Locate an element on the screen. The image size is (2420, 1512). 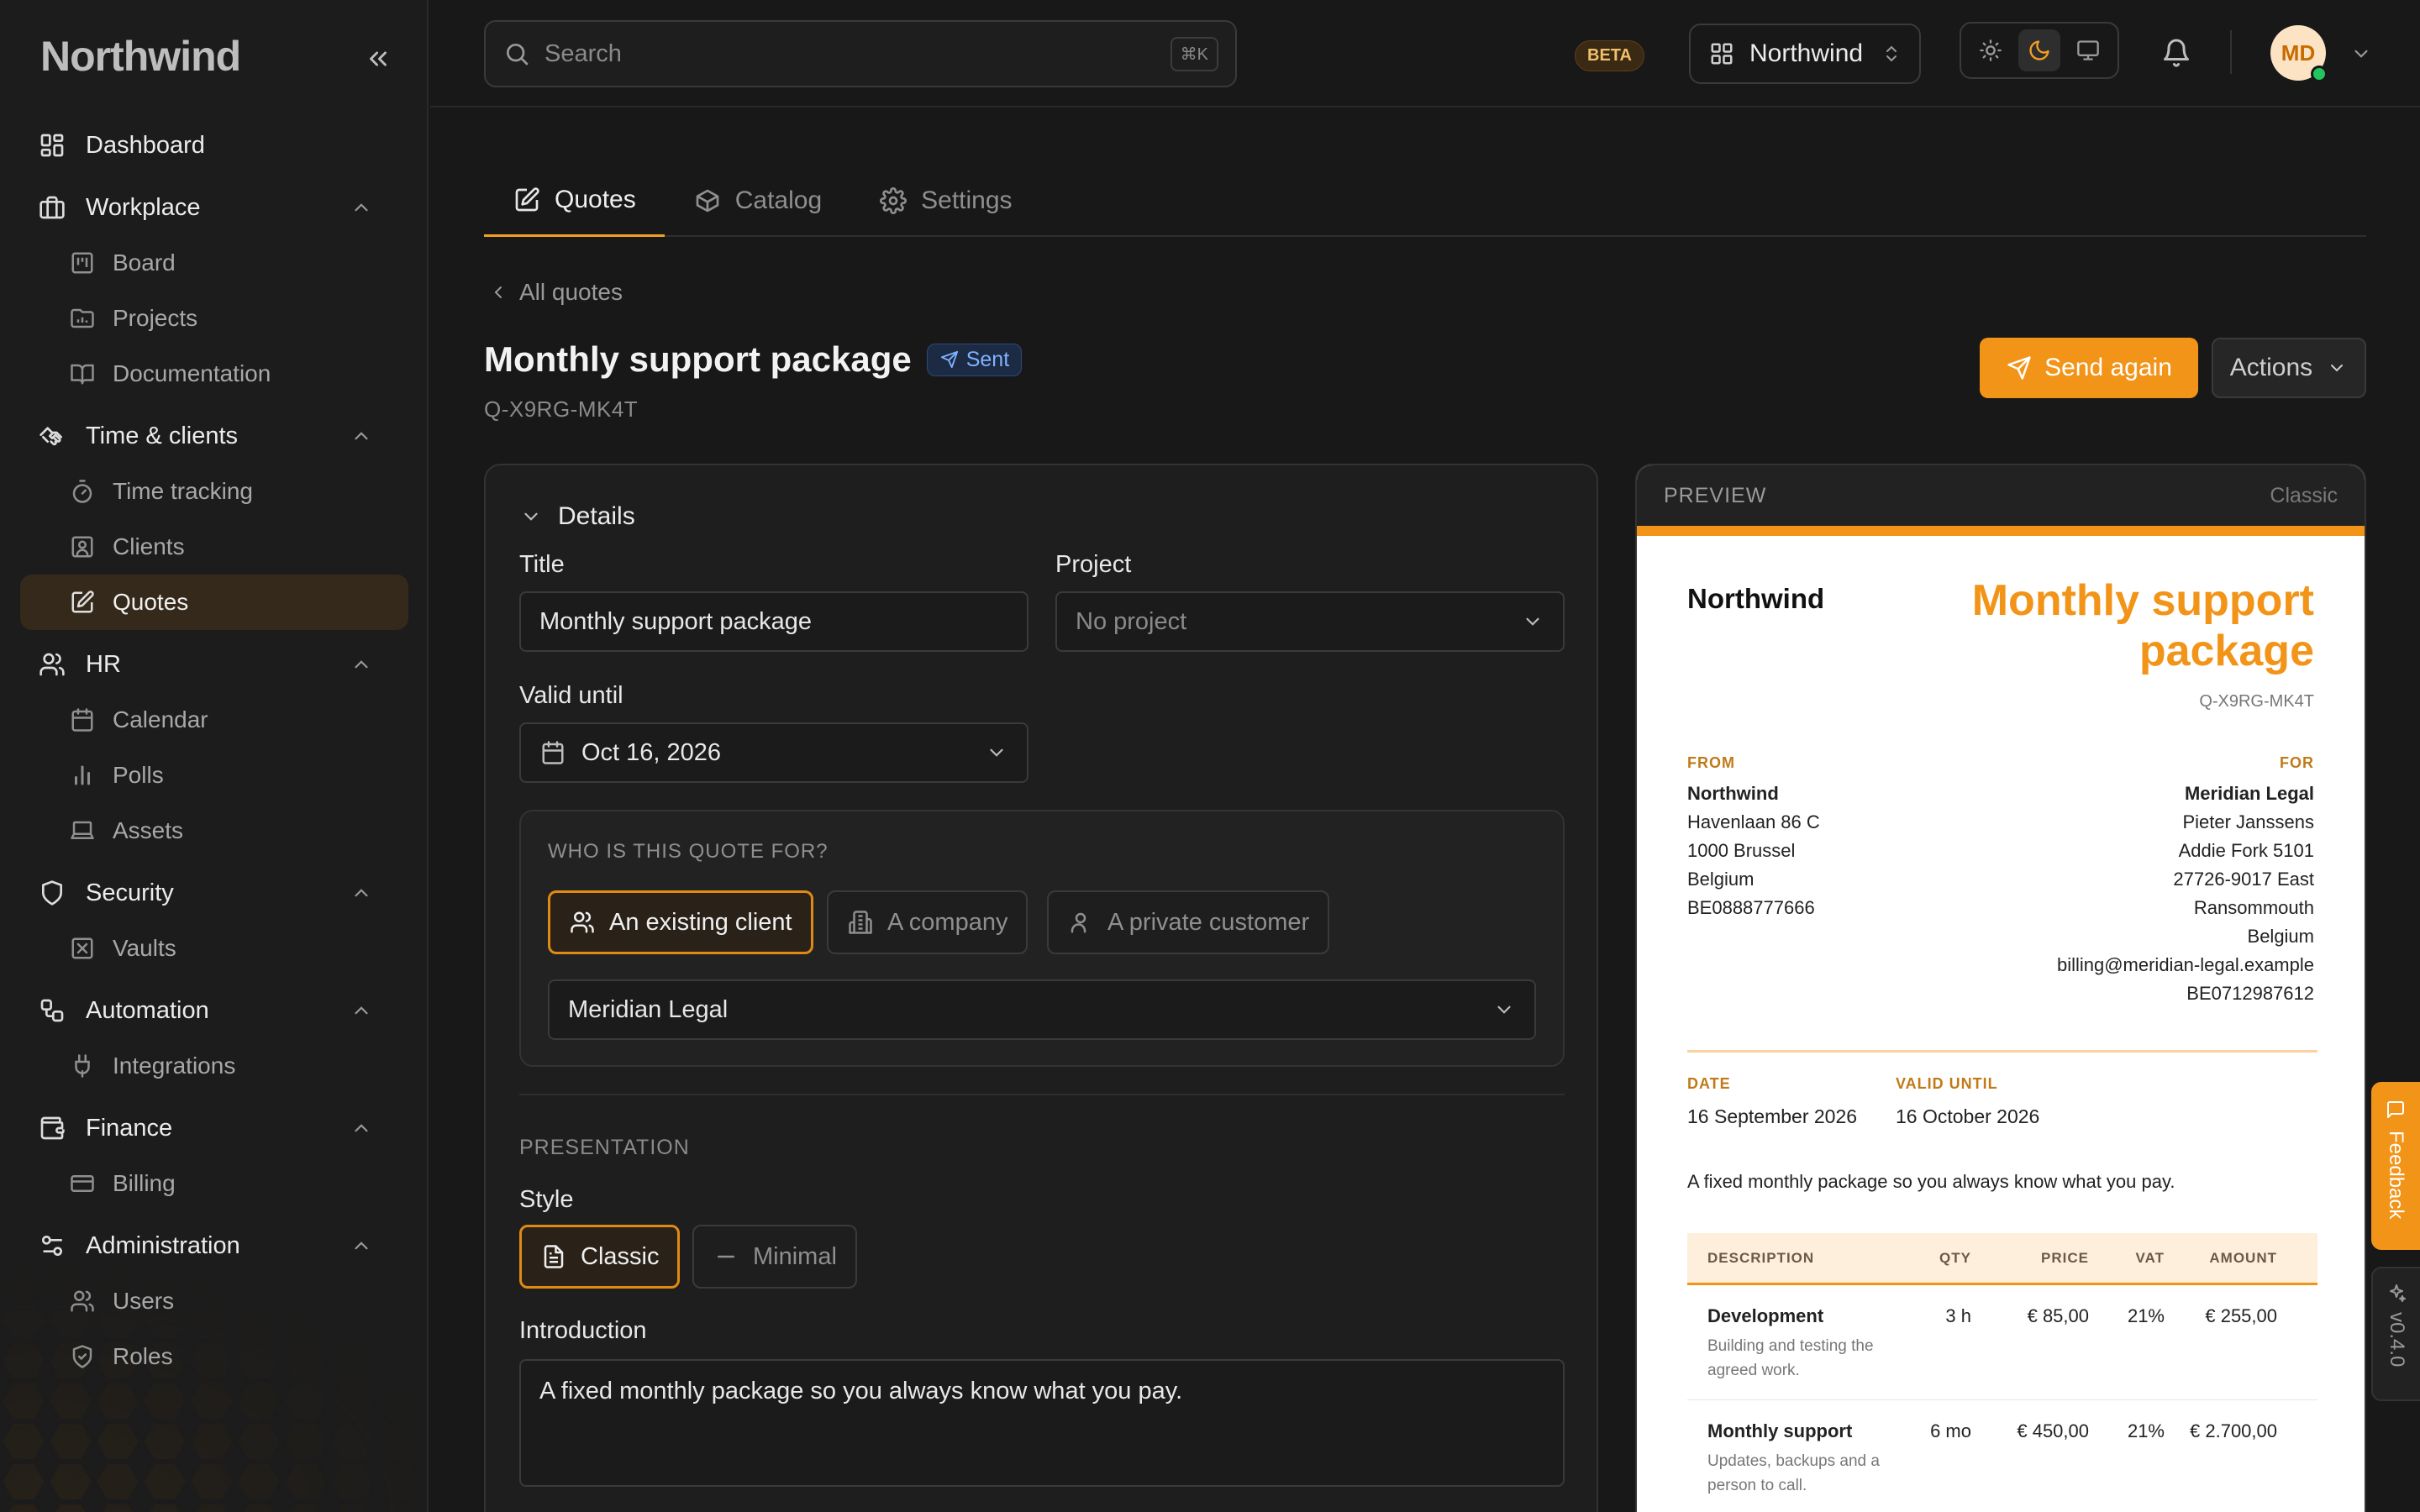
version-label: v0.4.0 is located at coordinates (2397, 1340).